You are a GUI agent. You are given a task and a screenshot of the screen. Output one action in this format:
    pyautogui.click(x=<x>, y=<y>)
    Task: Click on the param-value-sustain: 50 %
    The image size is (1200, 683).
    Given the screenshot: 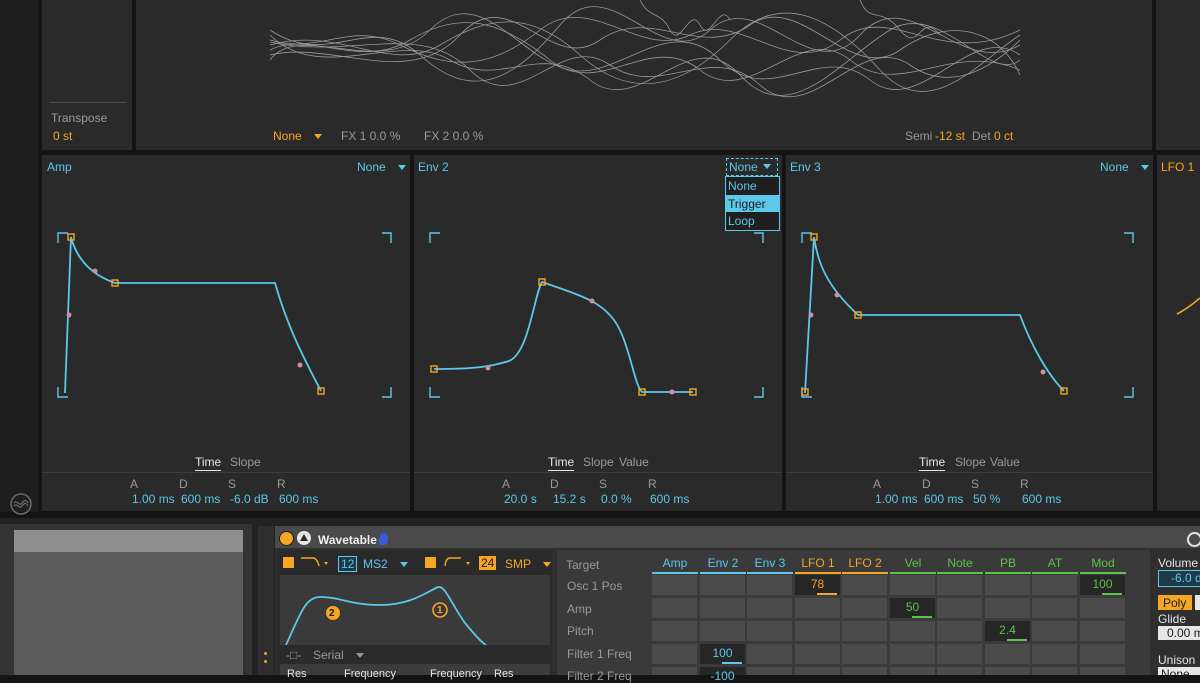 What is the action you would take?
    pyautogui.click(x=986, y=499)
    